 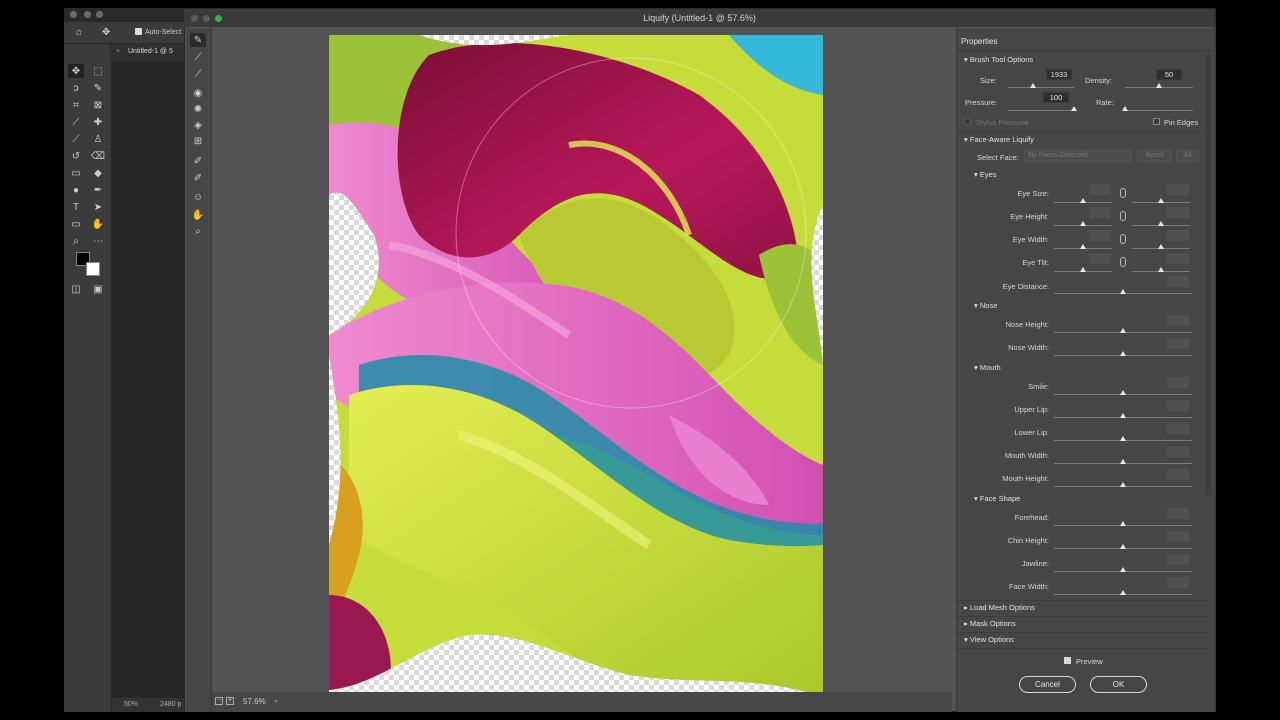 What do you see at coordinates (1078, 156) in the screenshot?
I see `select-face-dropdown: No Faces Detected` at bounding box center [1078, 156].